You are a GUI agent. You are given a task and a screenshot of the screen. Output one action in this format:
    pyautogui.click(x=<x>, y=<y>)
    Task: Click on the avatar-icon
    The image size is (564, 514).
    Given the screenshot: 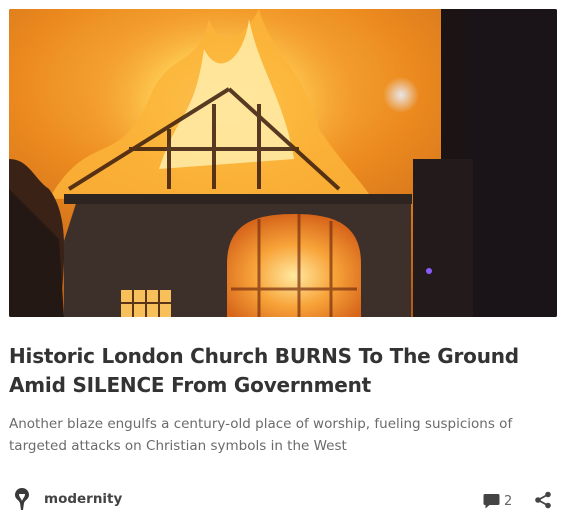 What is the action you would take?
    pyautogui.click(x=22, y=499)
    